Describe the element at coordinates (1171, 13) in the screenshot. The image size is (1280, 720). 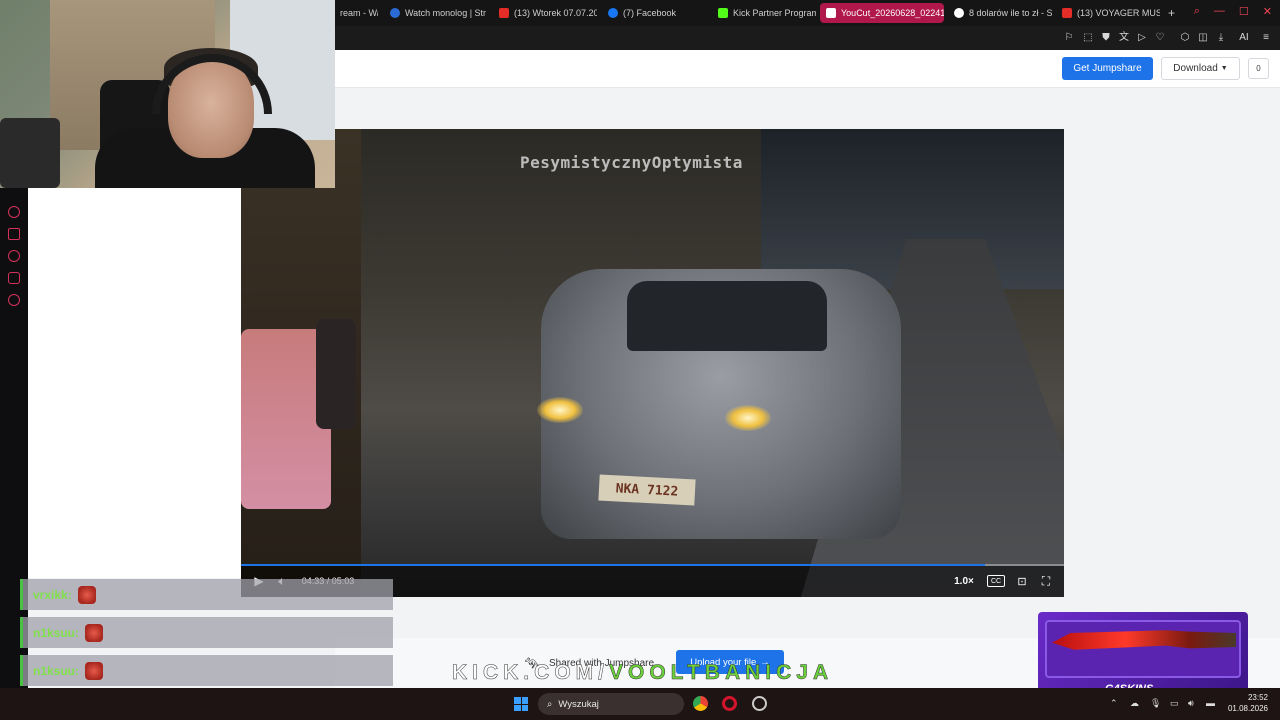
I see `new-tab-button: +` at that location.